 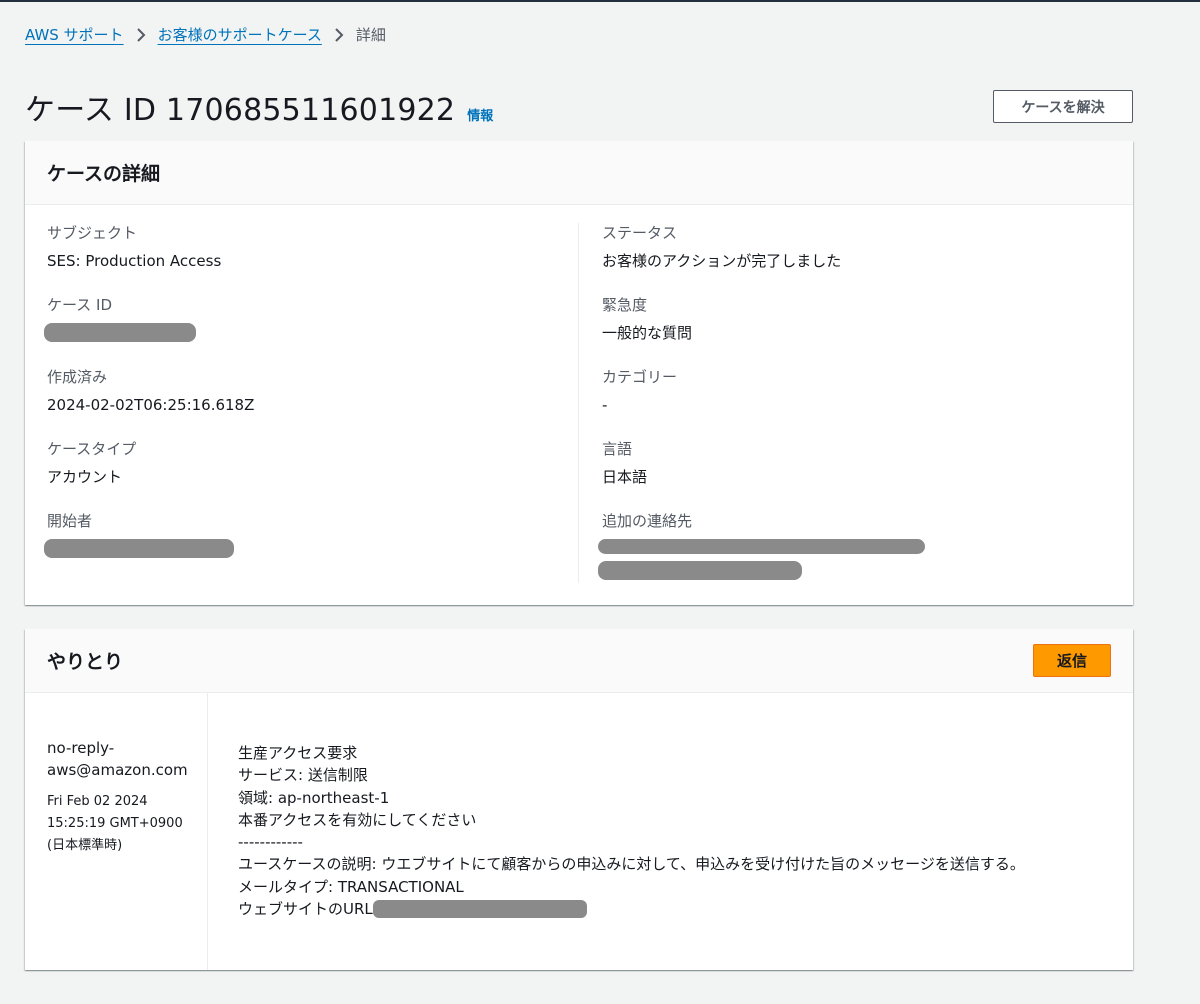 I want to click on message-line: 生産アクセス要求, so click(x=298, y=753).